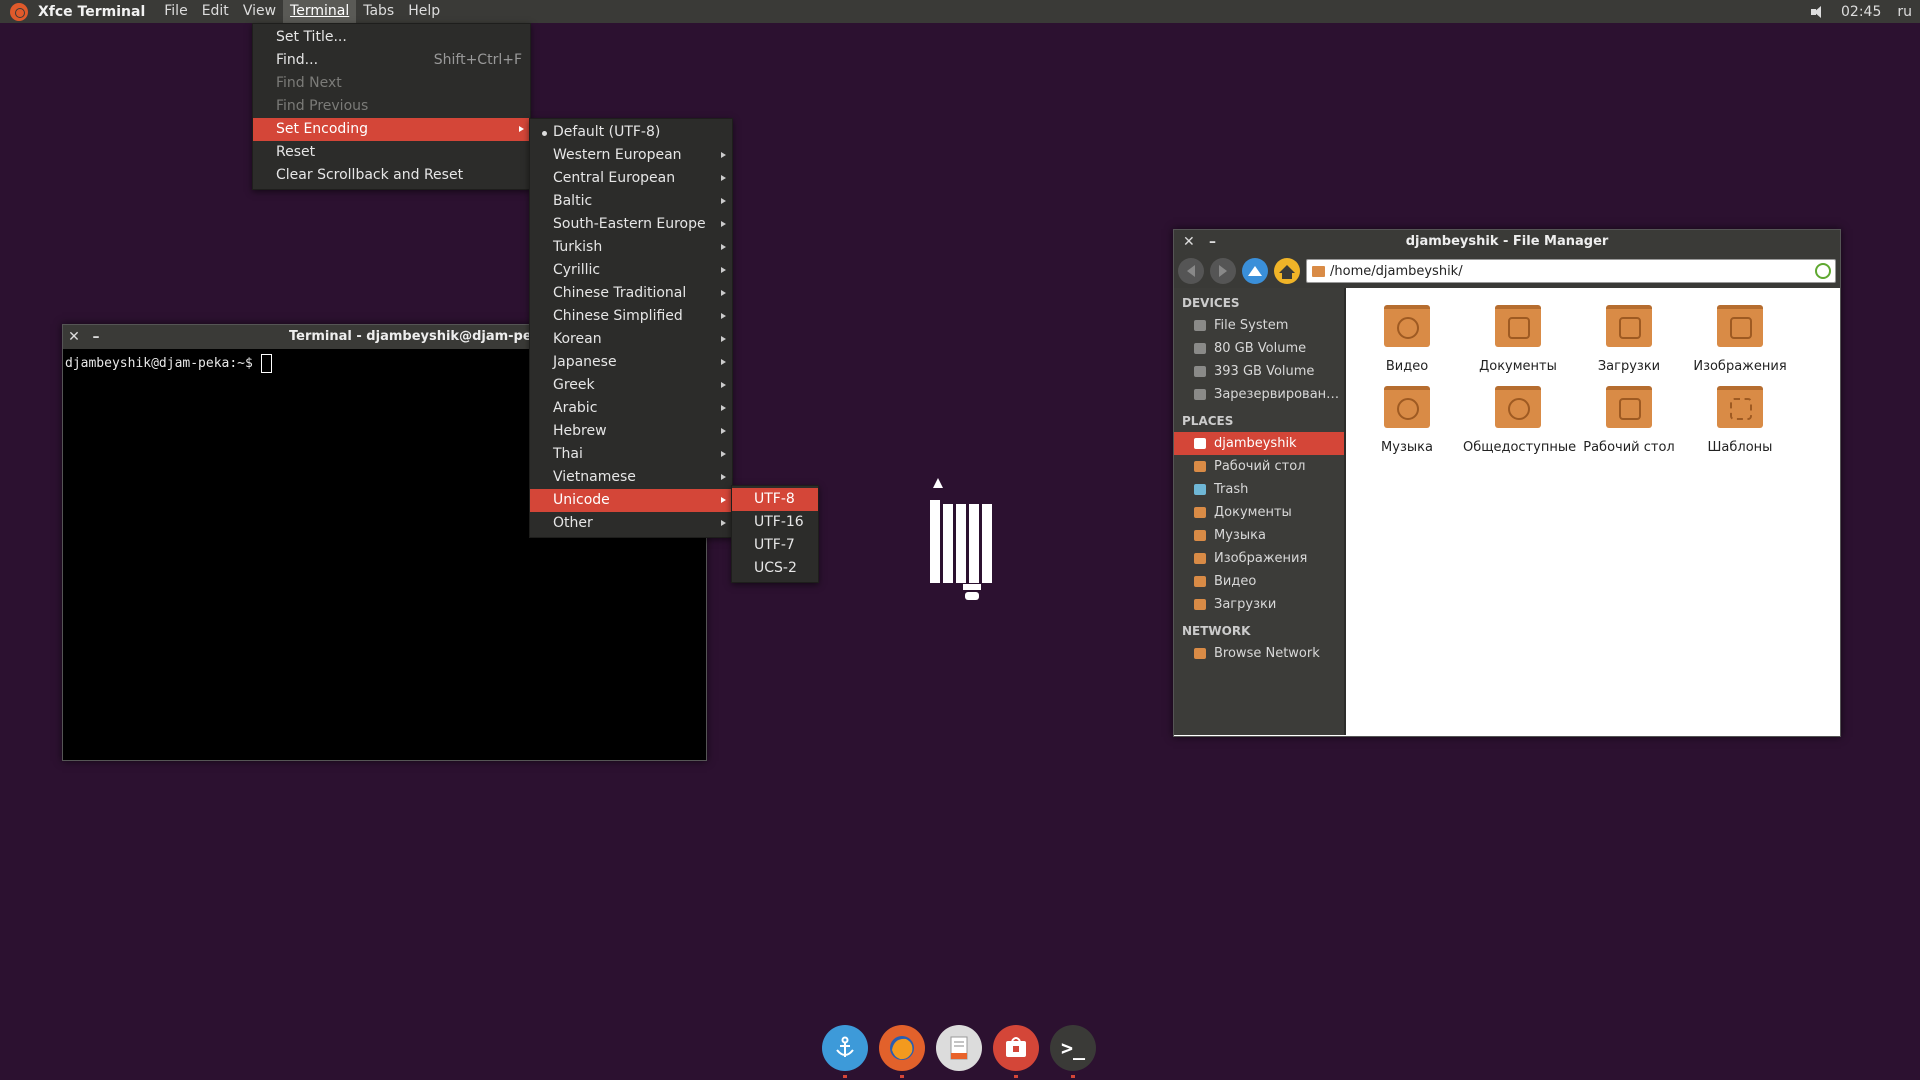  What do you see at coordinates (1223, 271) in the screenshot?
I see `forward-button` at bounding box center [1223, 271].